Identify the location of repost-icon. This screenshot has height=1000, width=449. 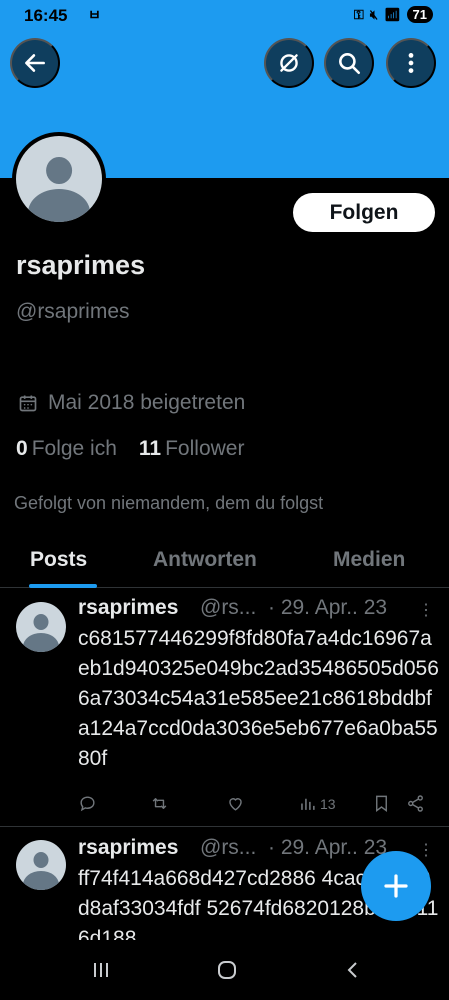
(159, 803).